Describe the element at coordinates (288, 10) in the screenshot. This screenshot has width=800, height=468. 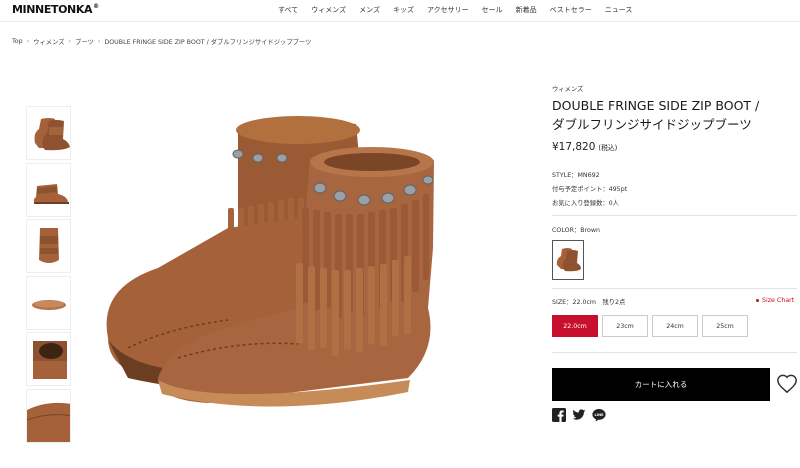
I see `nav-item-all: すべて` at that location.